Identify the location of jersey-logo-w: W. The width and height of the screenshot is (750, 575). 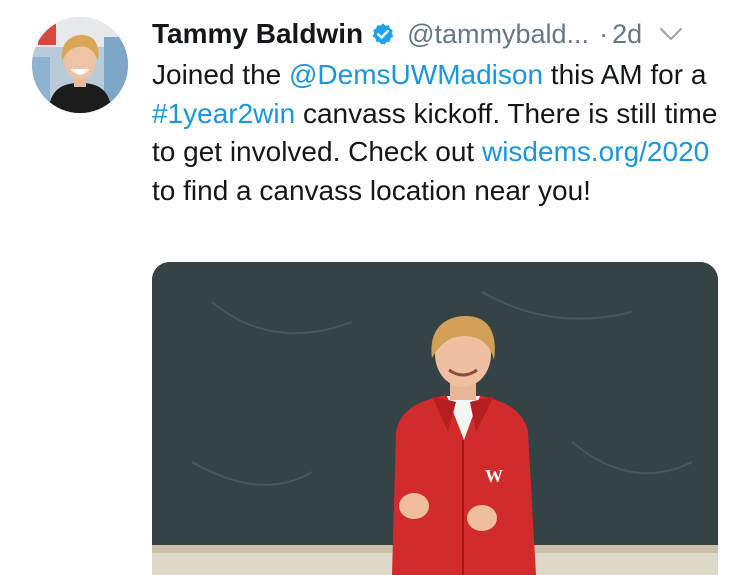
(494, 476).